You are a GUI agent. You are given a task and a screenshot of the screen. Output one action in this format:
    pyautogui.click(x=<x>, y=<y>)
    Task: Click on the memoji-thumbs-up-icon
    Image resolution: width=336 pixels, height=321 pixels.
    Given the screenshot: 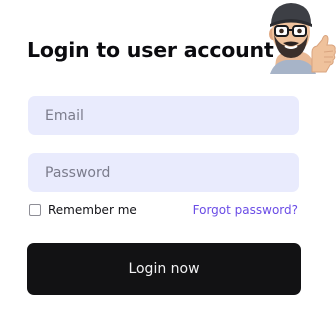 What is the action you would take?
    pyautogui.click(x=302, y=38)
    